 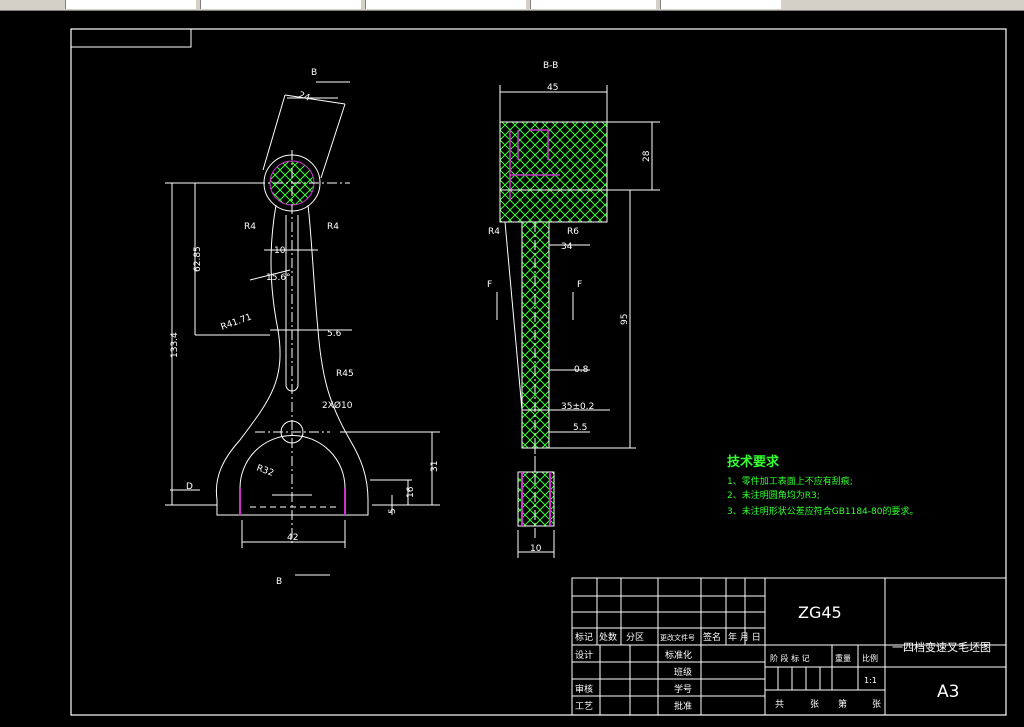 What do you see at coordinates (584, 637) in the screenshot?
I see `hdr-biaoji: 标记` at bounding box center [584, 637].